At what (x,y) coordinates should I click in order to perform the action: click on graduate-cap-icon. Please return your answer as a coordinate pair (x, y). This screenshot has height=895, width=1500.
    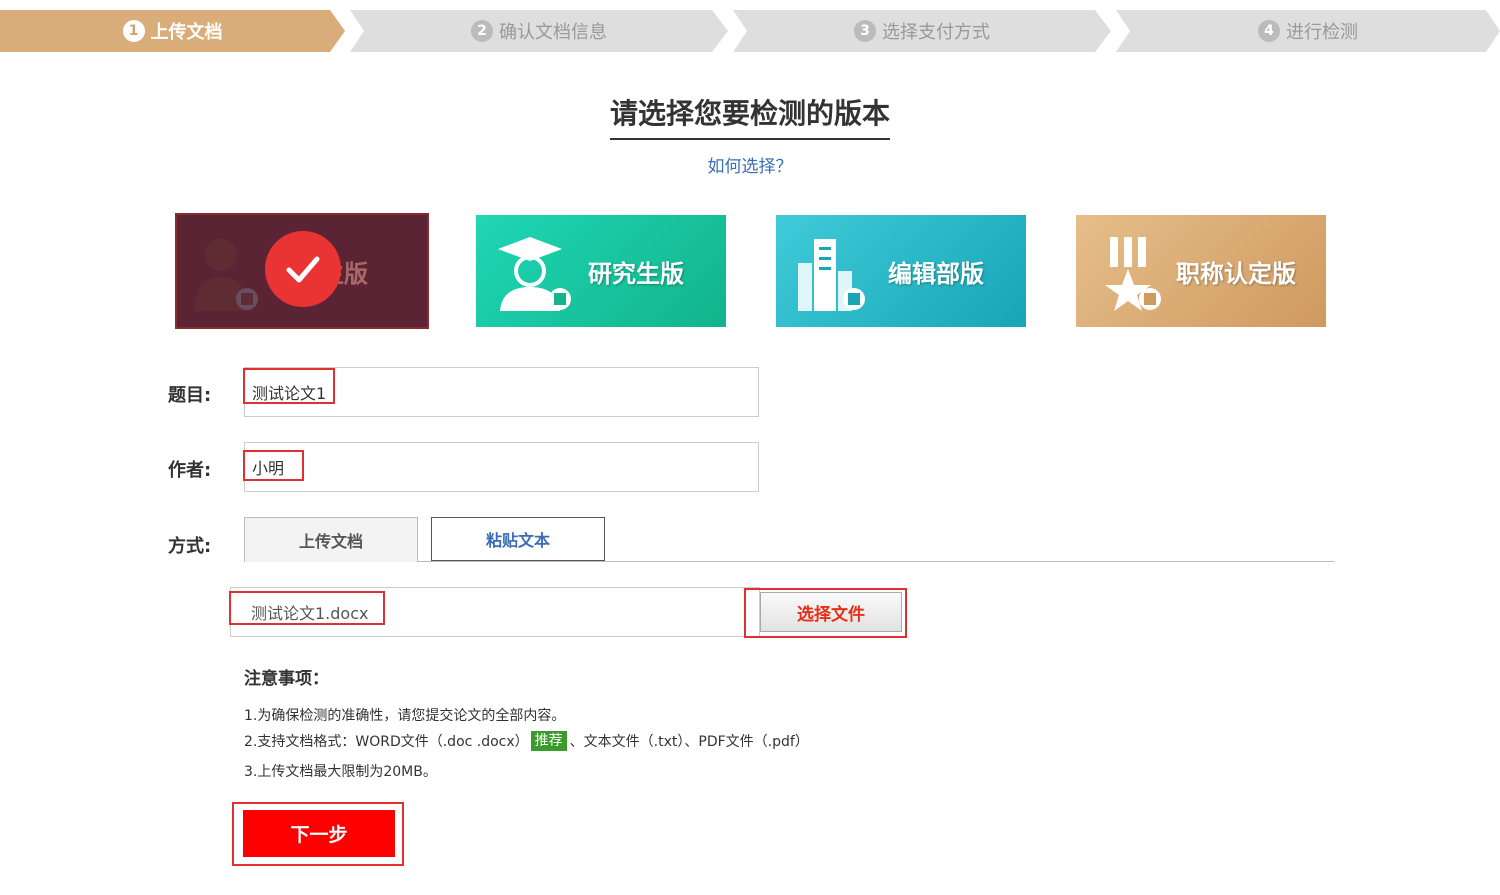
    Looking at the image, I should click on (534, 274).